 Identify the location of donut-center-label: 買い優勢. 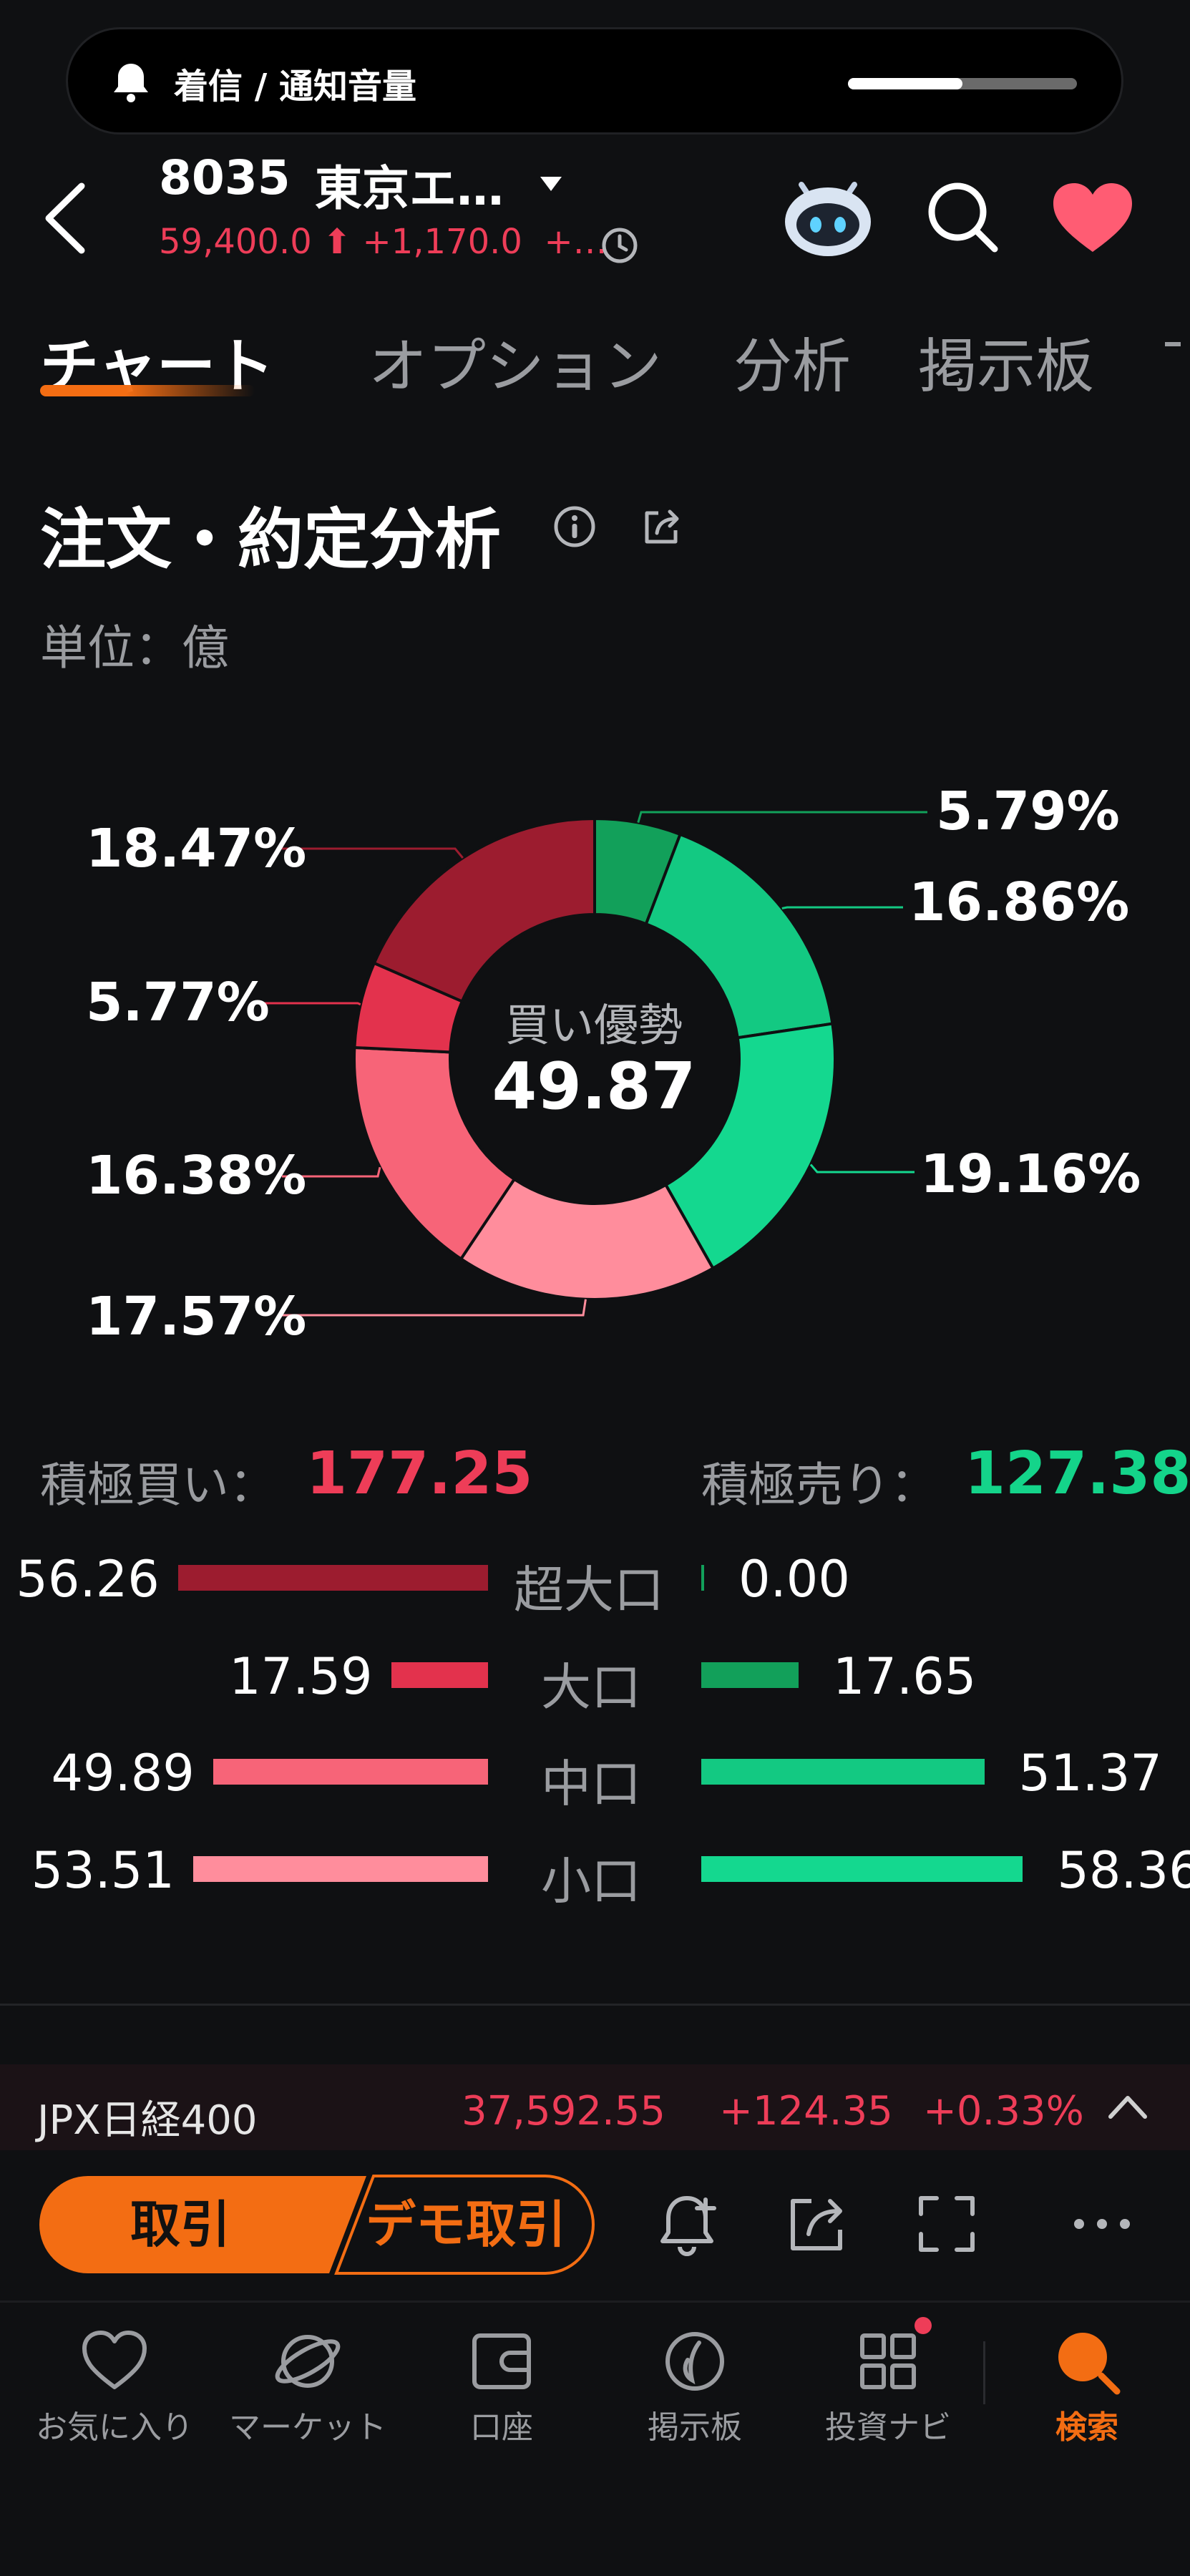
(593, 1025).